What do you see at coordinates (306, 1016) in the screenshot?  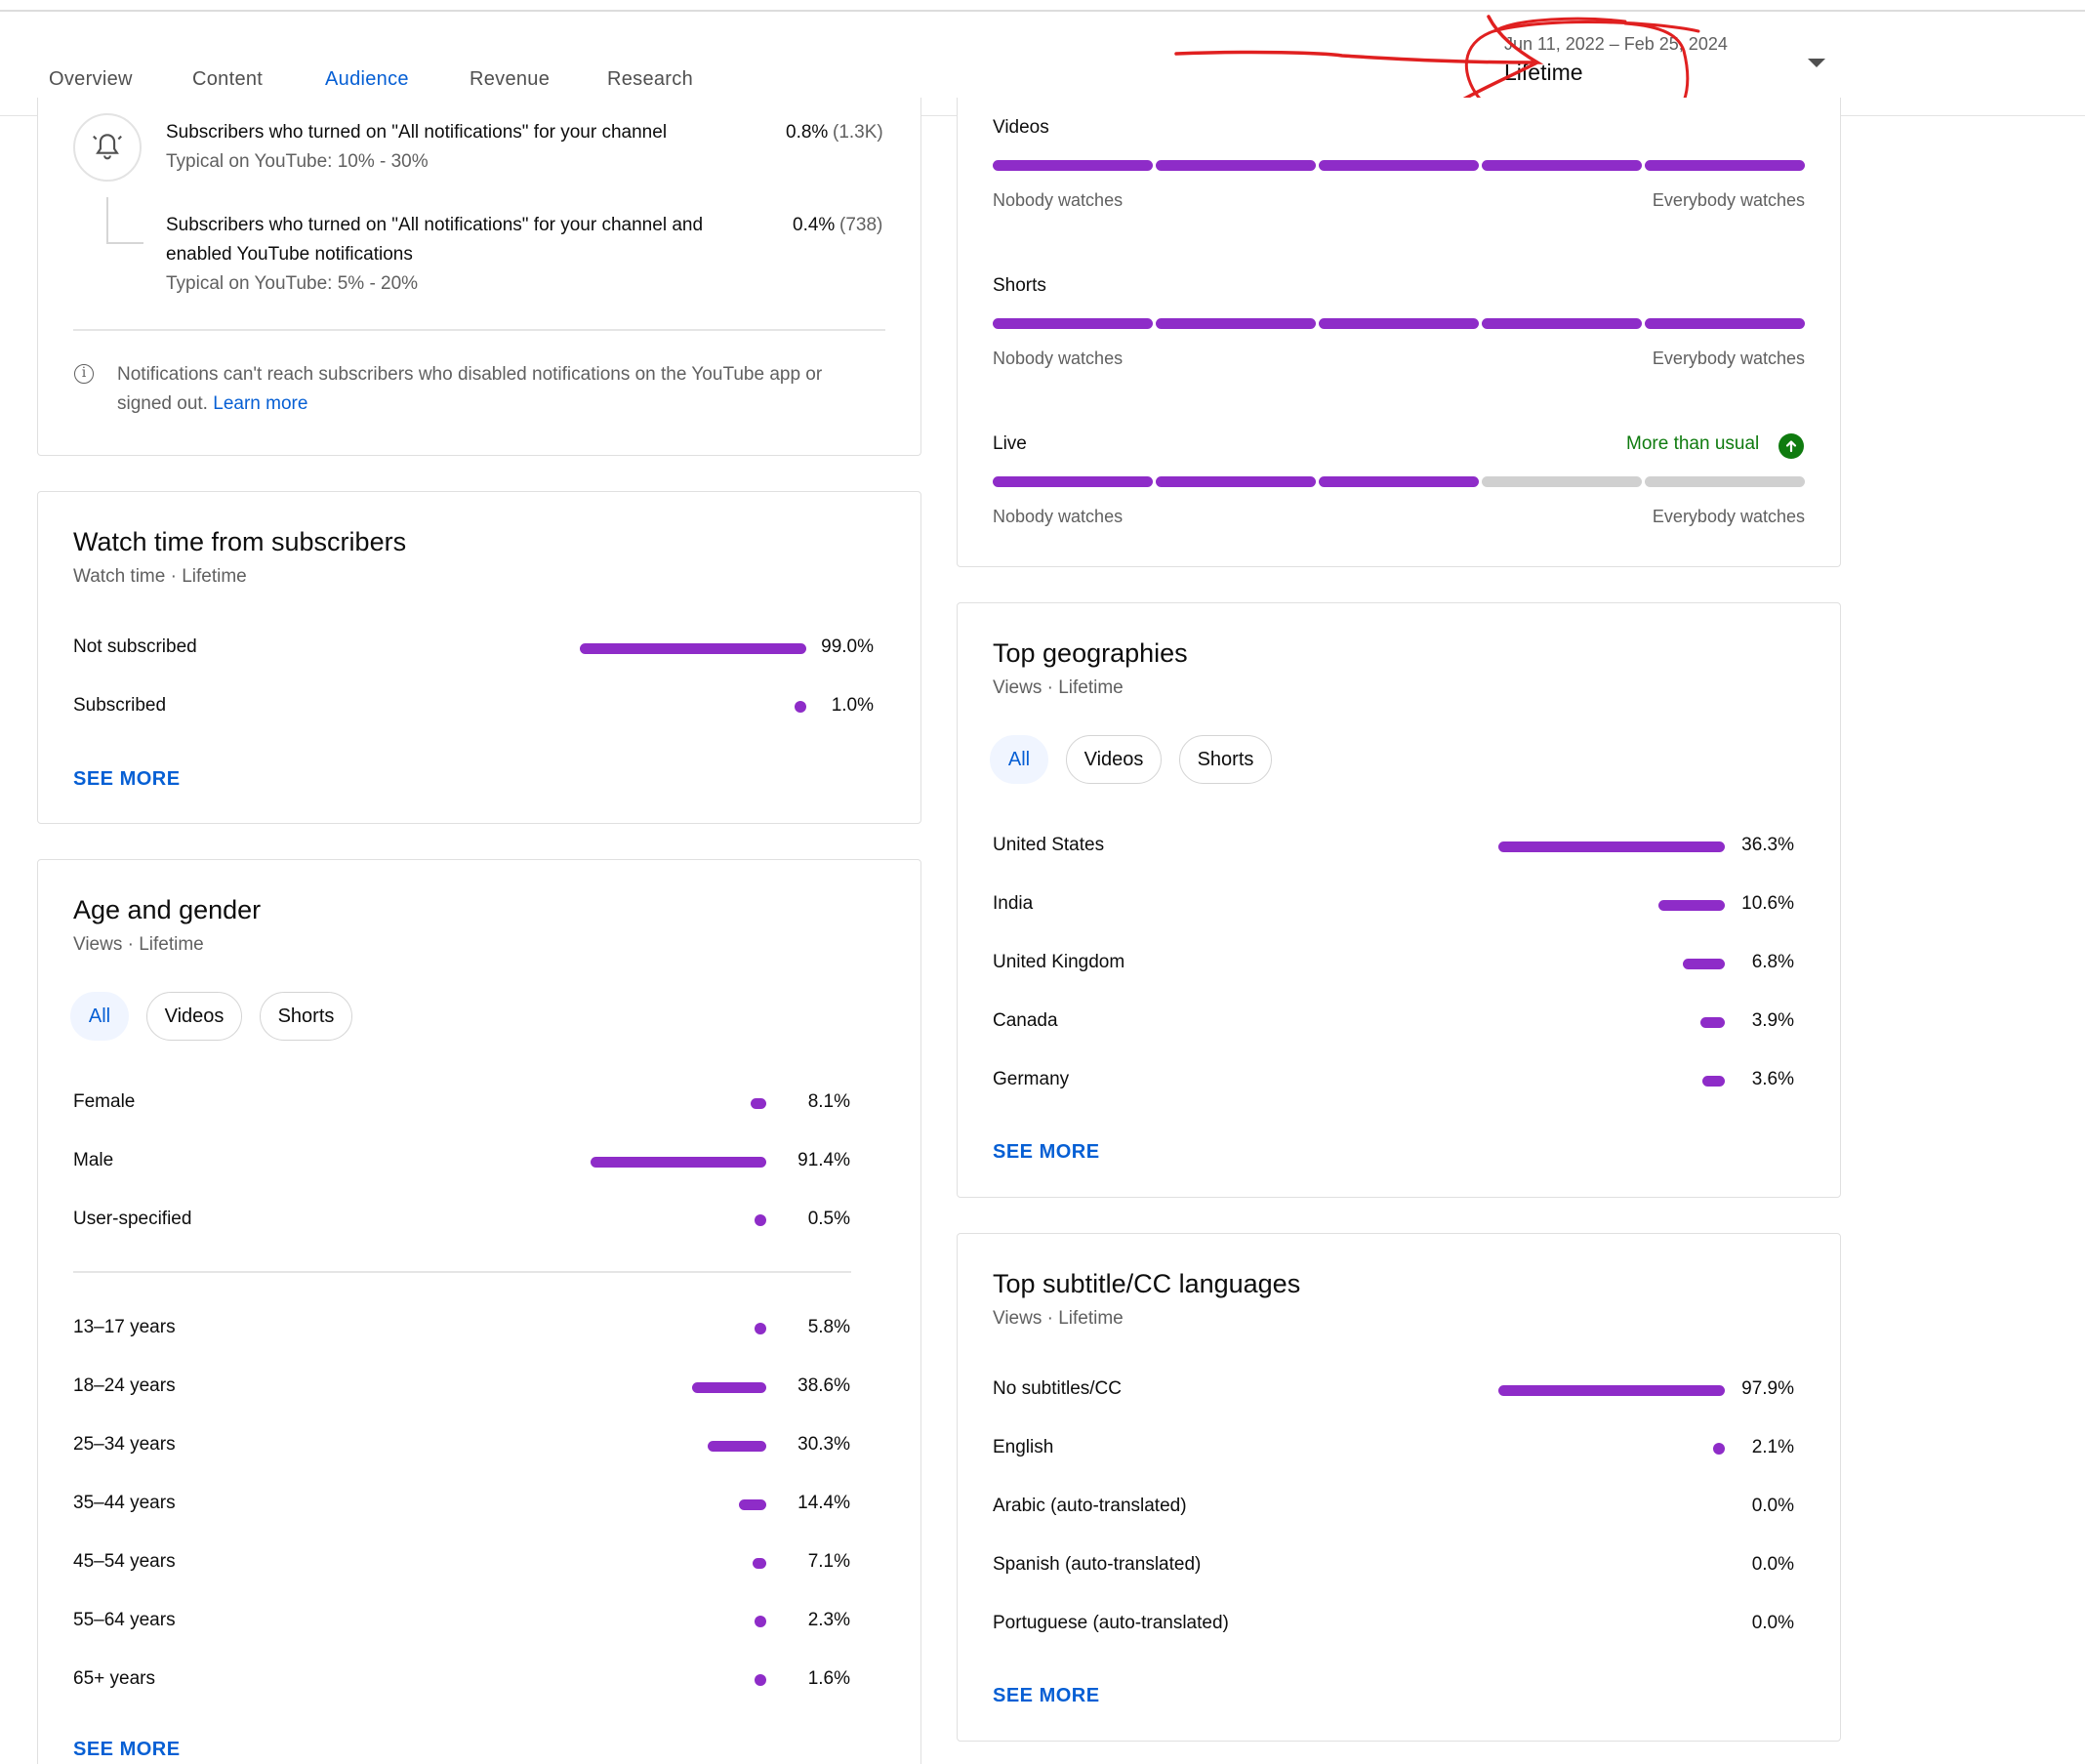 I see `age-gender-chip-shorts: Shorts` at bounding box center [306, 1016].